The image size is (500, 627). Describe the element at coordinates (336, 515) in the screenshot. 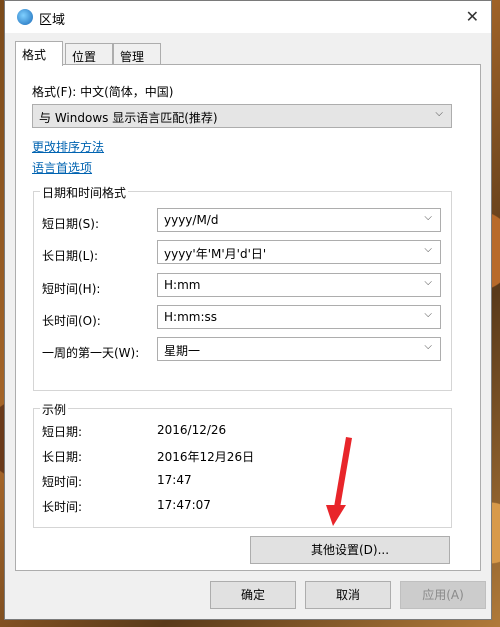

I see `annotation-arrow-head` at that location.